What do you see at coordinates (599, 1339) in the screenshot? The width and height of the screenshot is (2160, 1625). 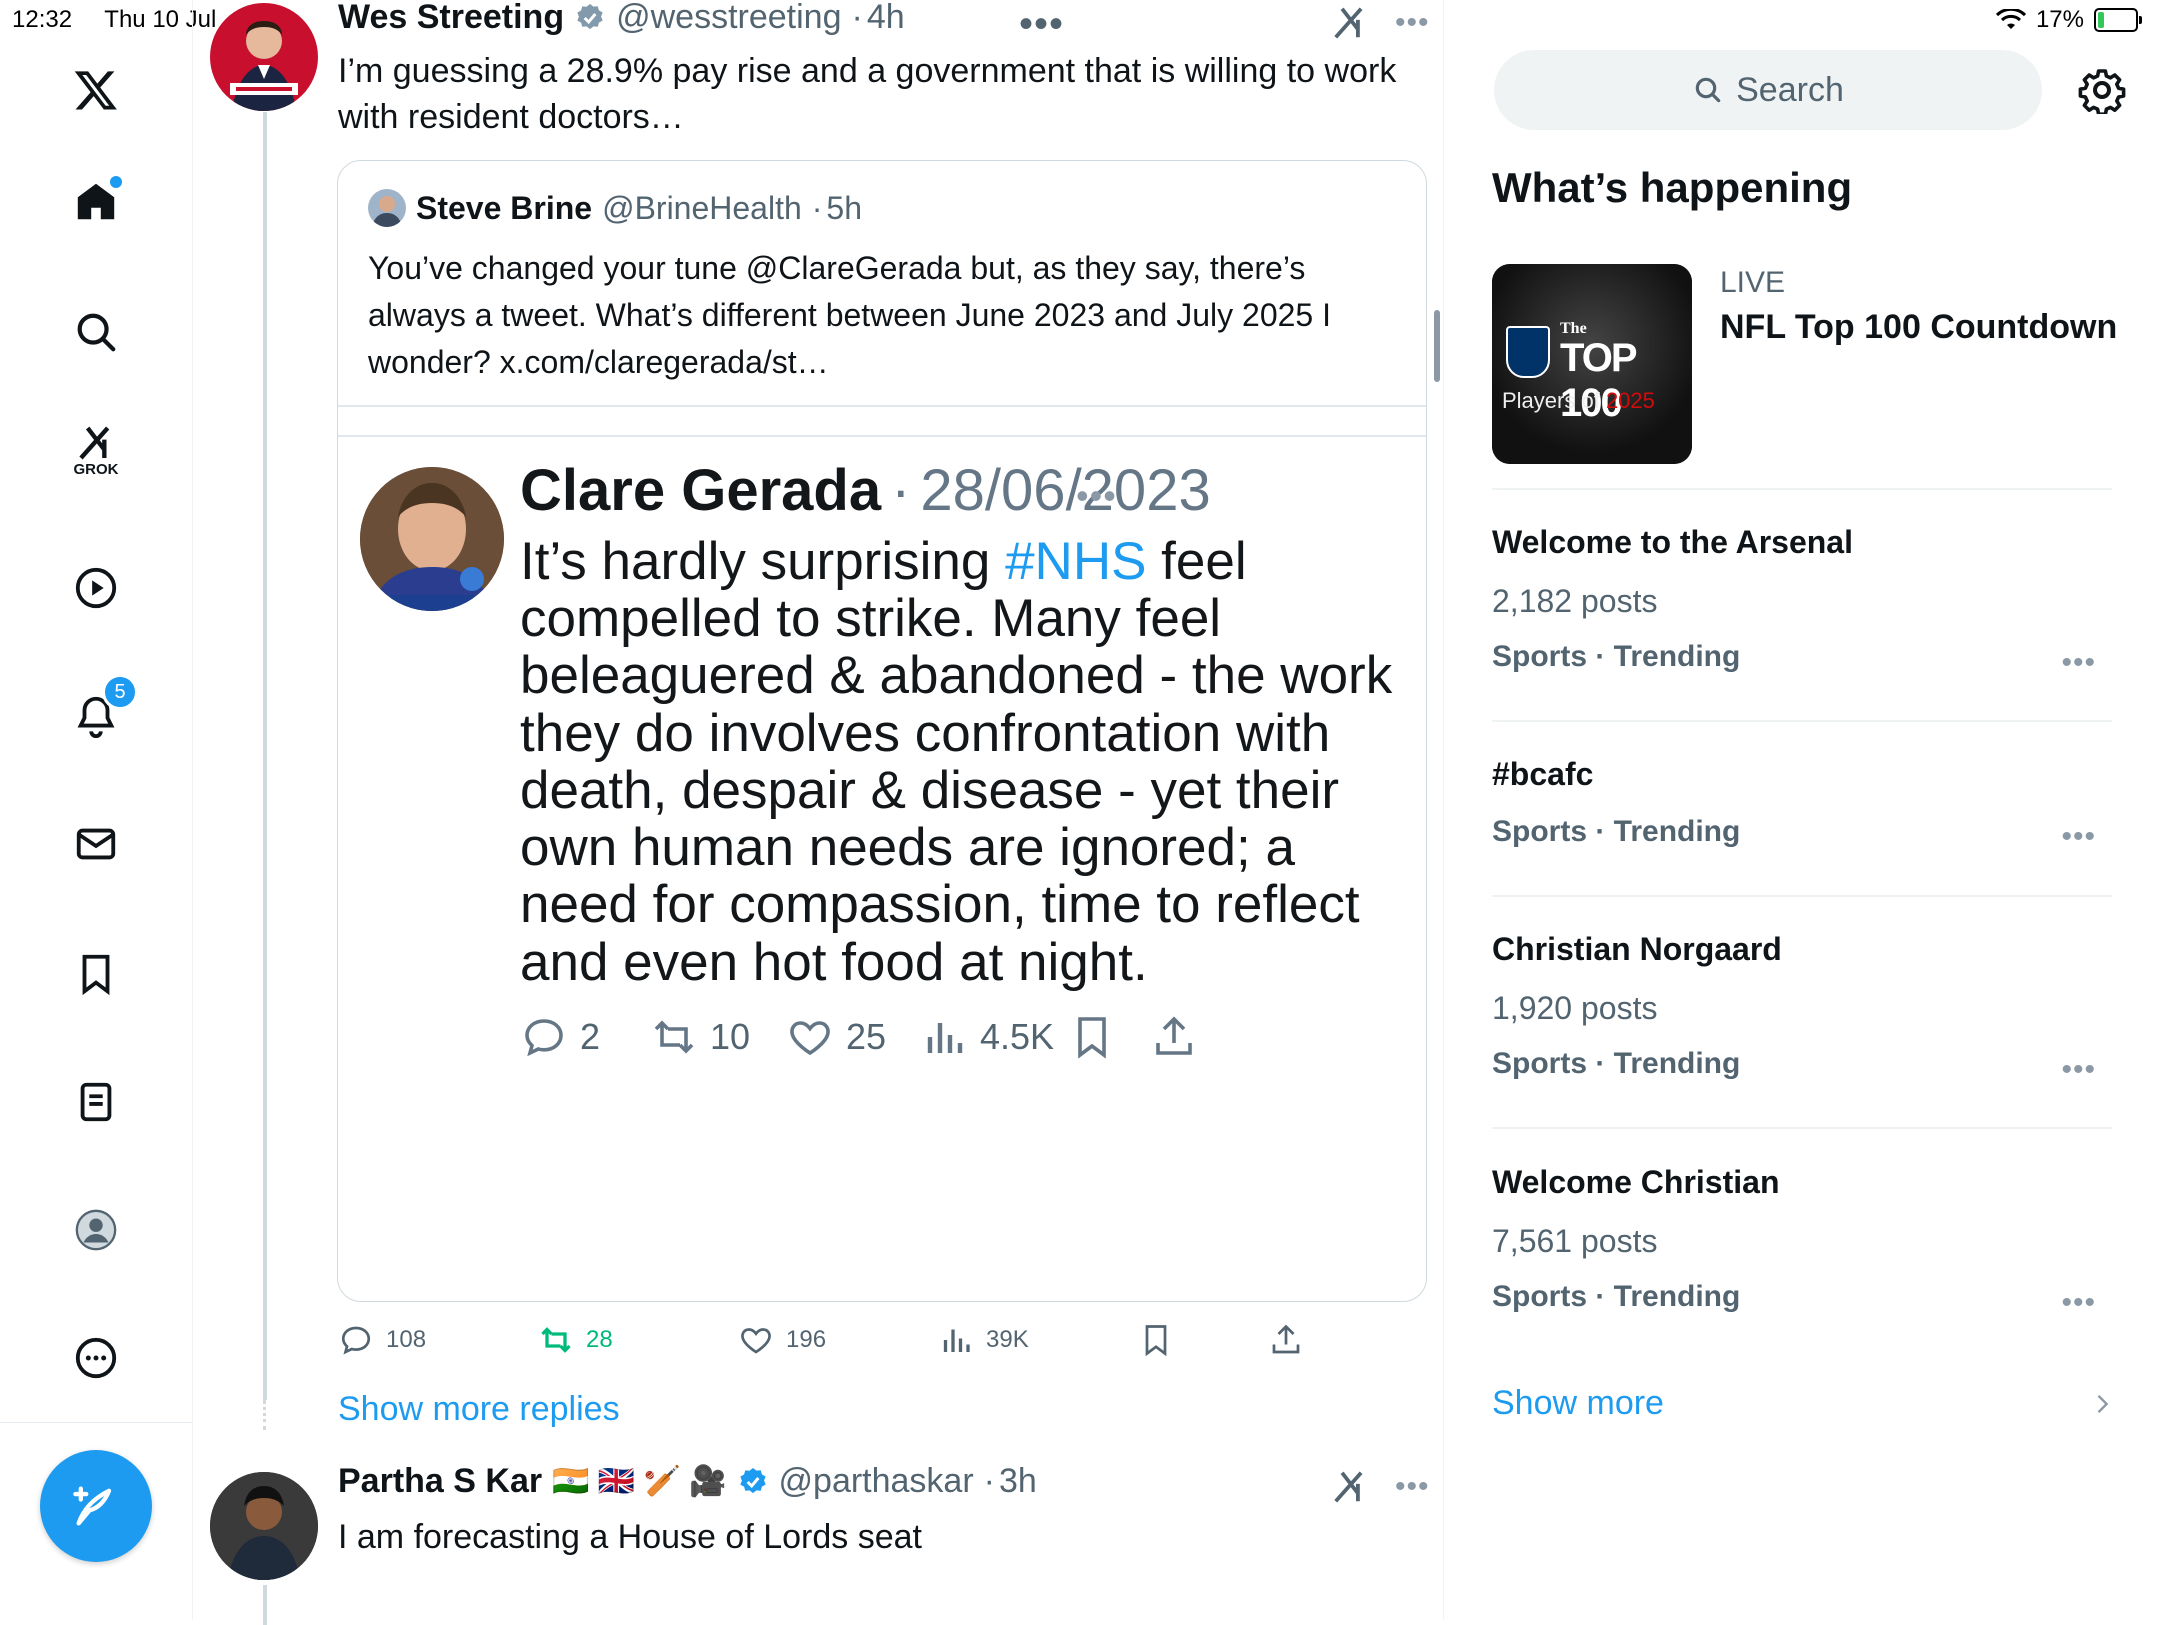 I see `retweet-count: 28` at bounding box center [599, 1339].